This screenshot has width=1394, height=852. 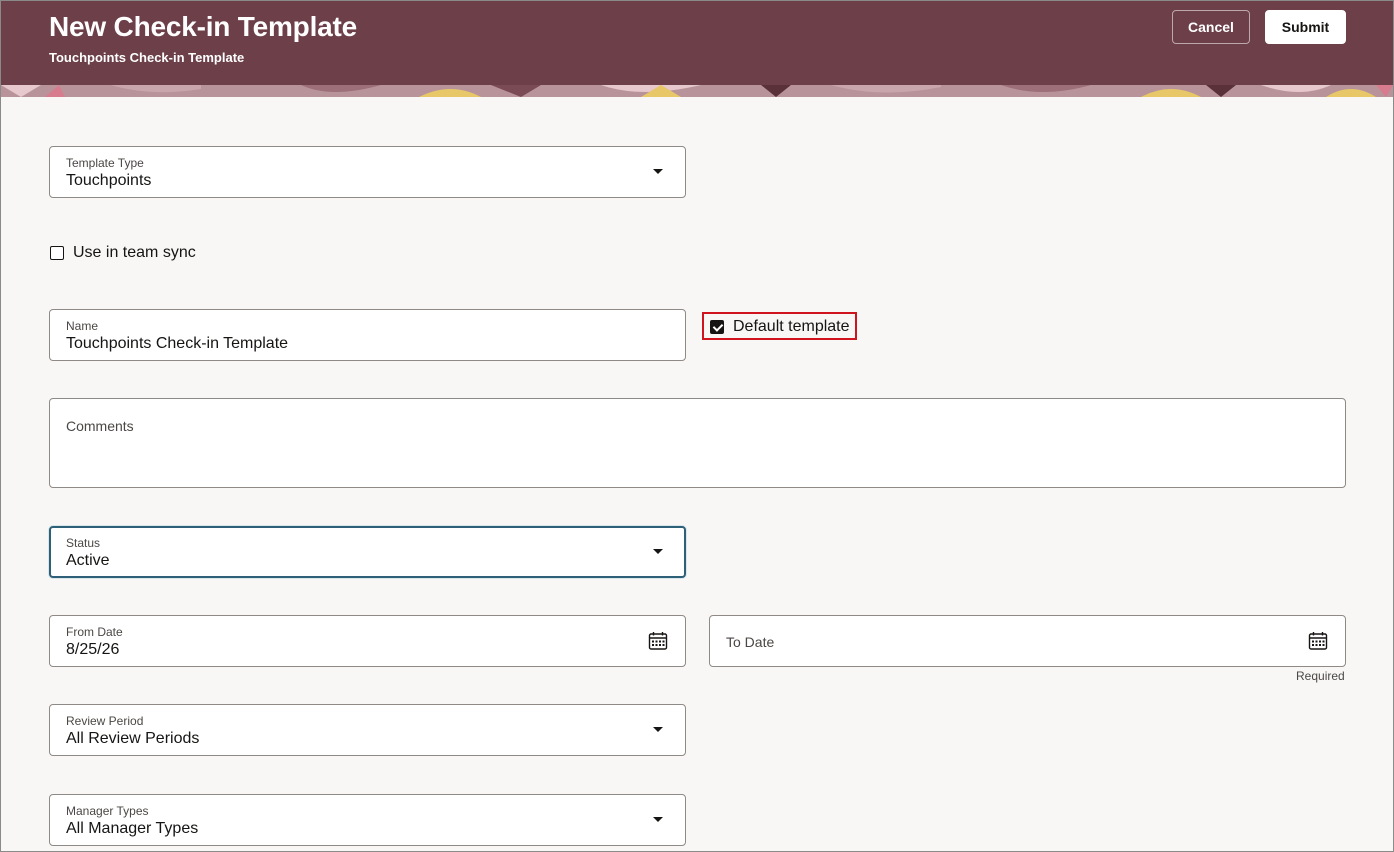 I want to click on checkbox-checked-icon, so click(x=717, y=327).